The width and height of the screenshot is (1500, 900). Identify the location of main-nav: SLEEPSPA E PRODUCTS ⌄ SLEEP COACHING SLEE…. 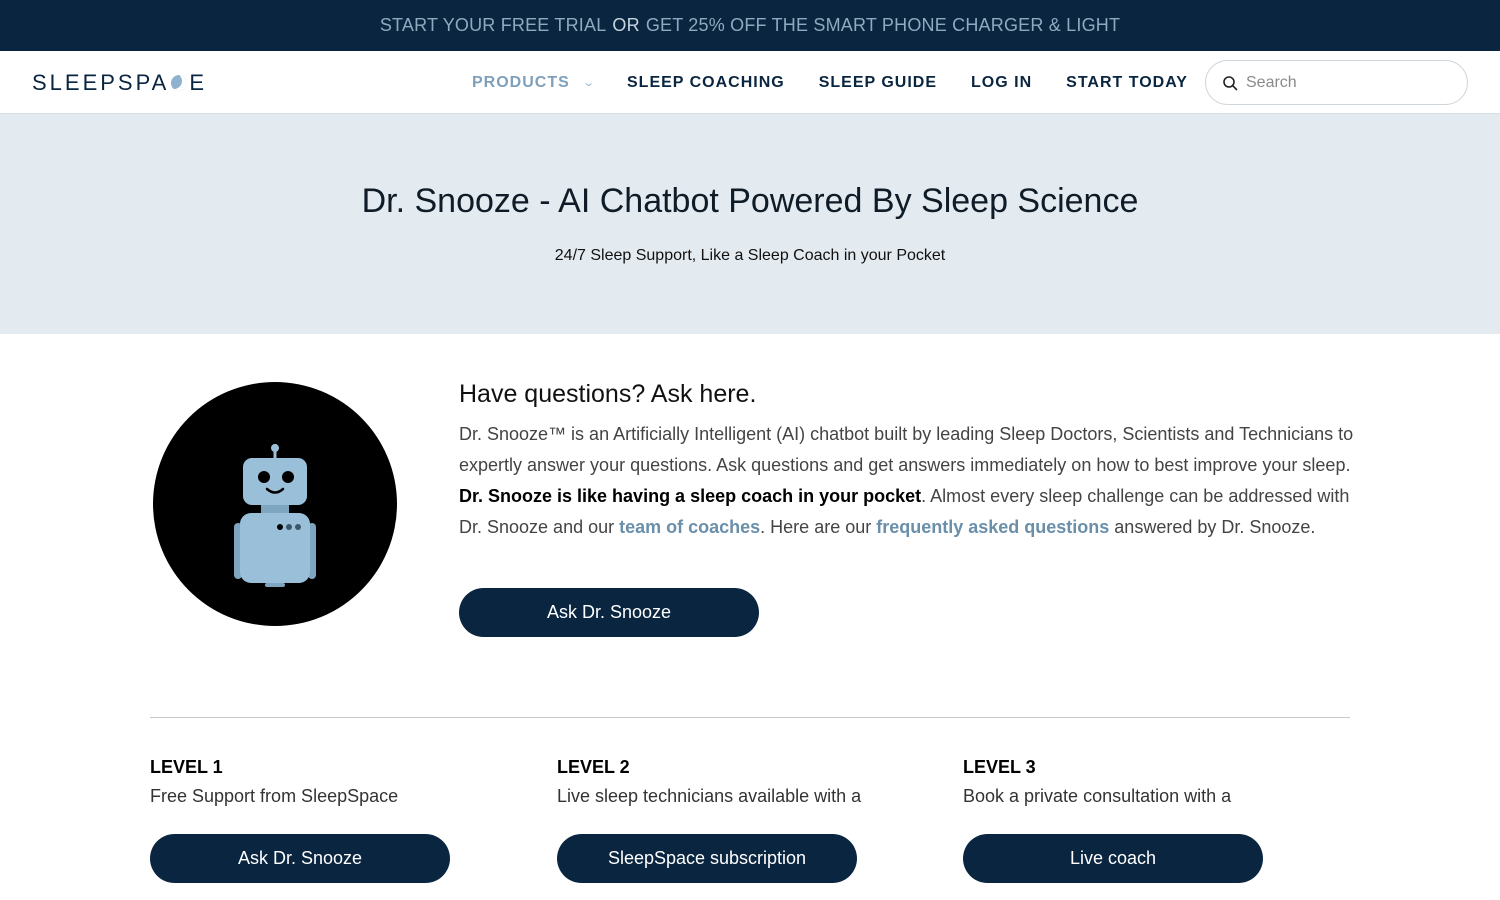
(750, 82).